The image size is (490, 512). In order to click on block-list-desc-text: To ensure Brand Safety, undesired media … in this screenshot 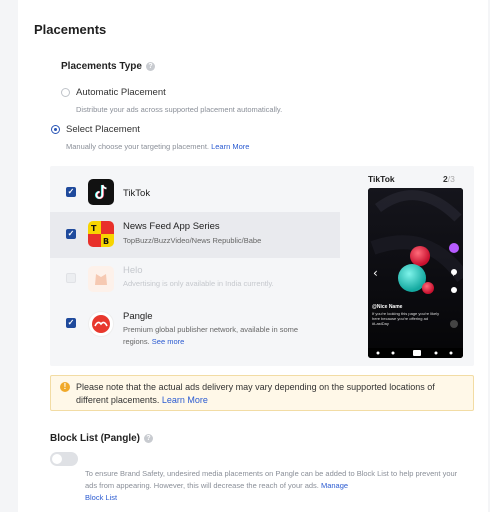, I will do `click(271, 479)`.